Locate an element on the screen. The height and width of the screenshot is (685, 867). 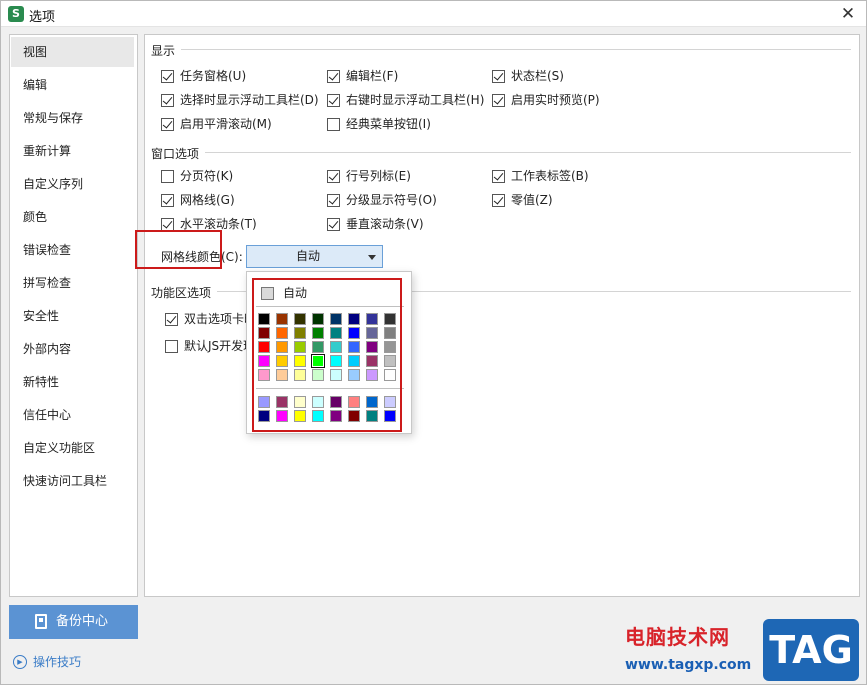
sidebar-item: 视图 is located at coordinates (72, 52).